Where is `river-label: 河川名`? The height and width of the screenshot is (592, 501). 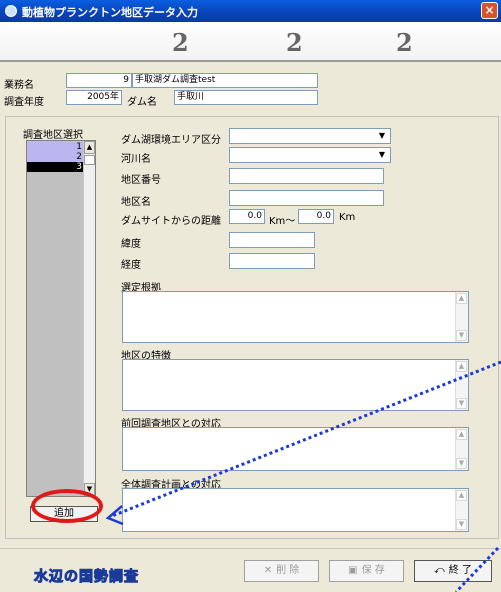 river-label: 河川名 is located at coordinates (136, 159).